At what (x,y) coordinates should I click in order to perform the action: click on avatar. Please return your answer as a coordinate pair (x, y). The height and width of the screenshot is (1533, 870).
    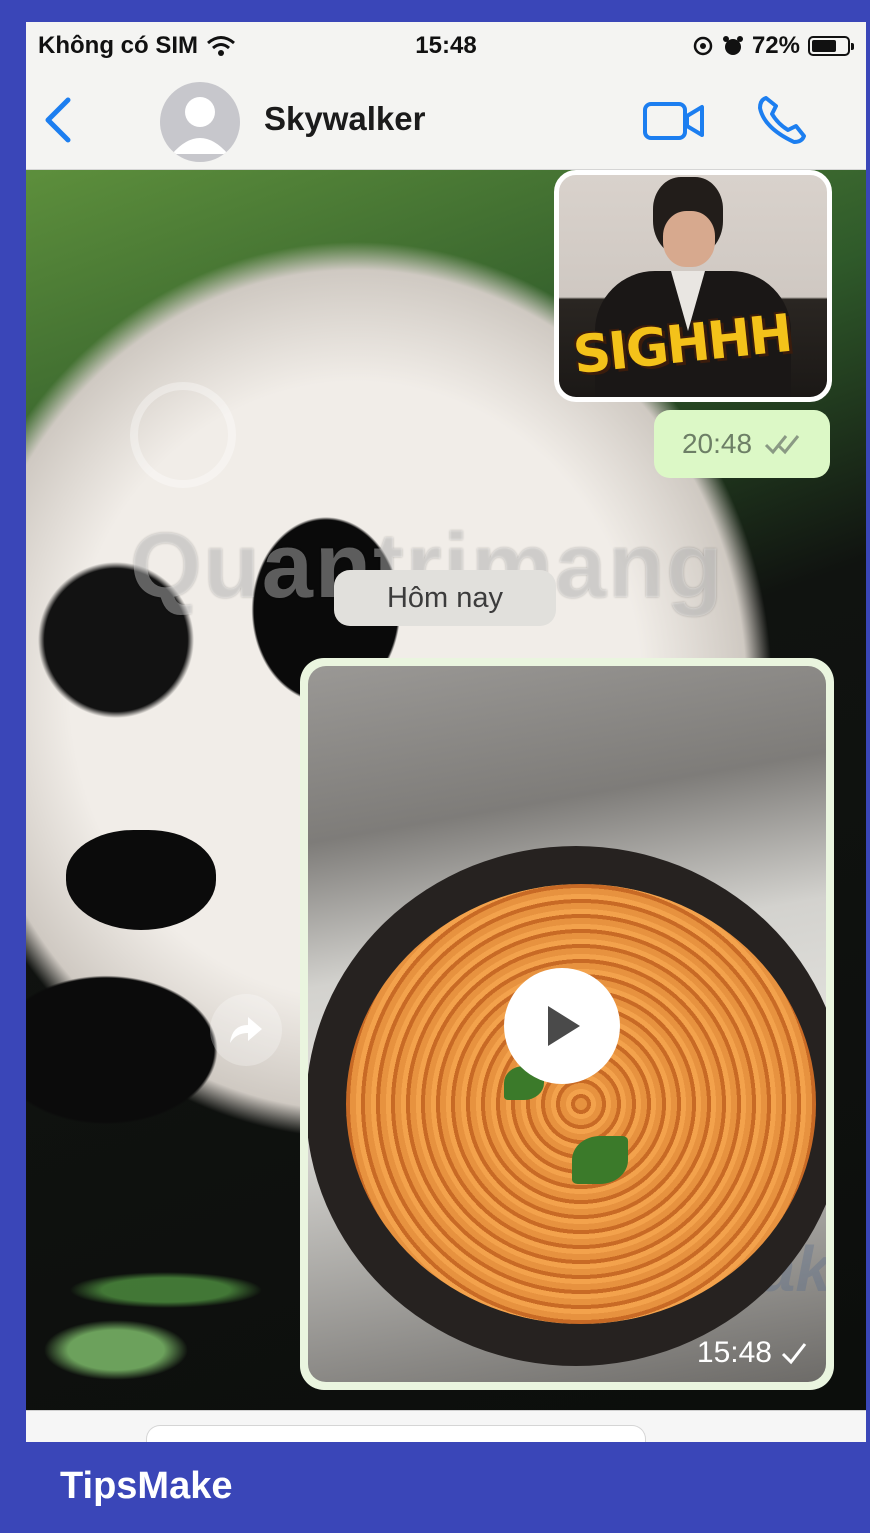
    Looking at the image, I should click on (200, 122).